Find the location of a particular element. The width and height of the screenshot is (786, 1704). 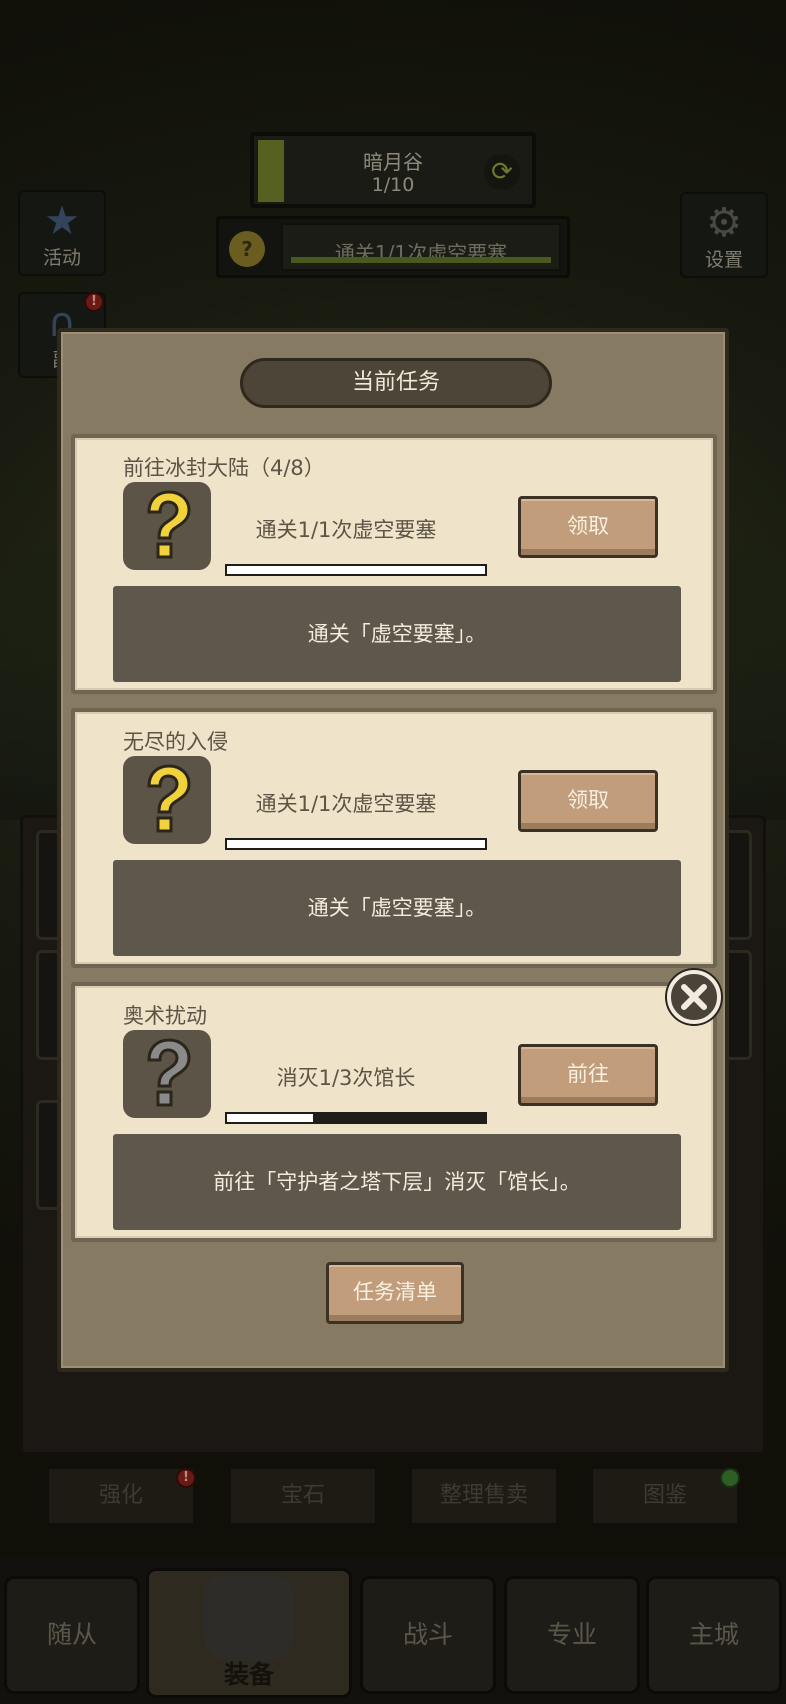

task-card: 无尽的入侵 通关1/1次虚空要塞 领取 通关「虚空要塞」。 is located at coordinates (394, 838).